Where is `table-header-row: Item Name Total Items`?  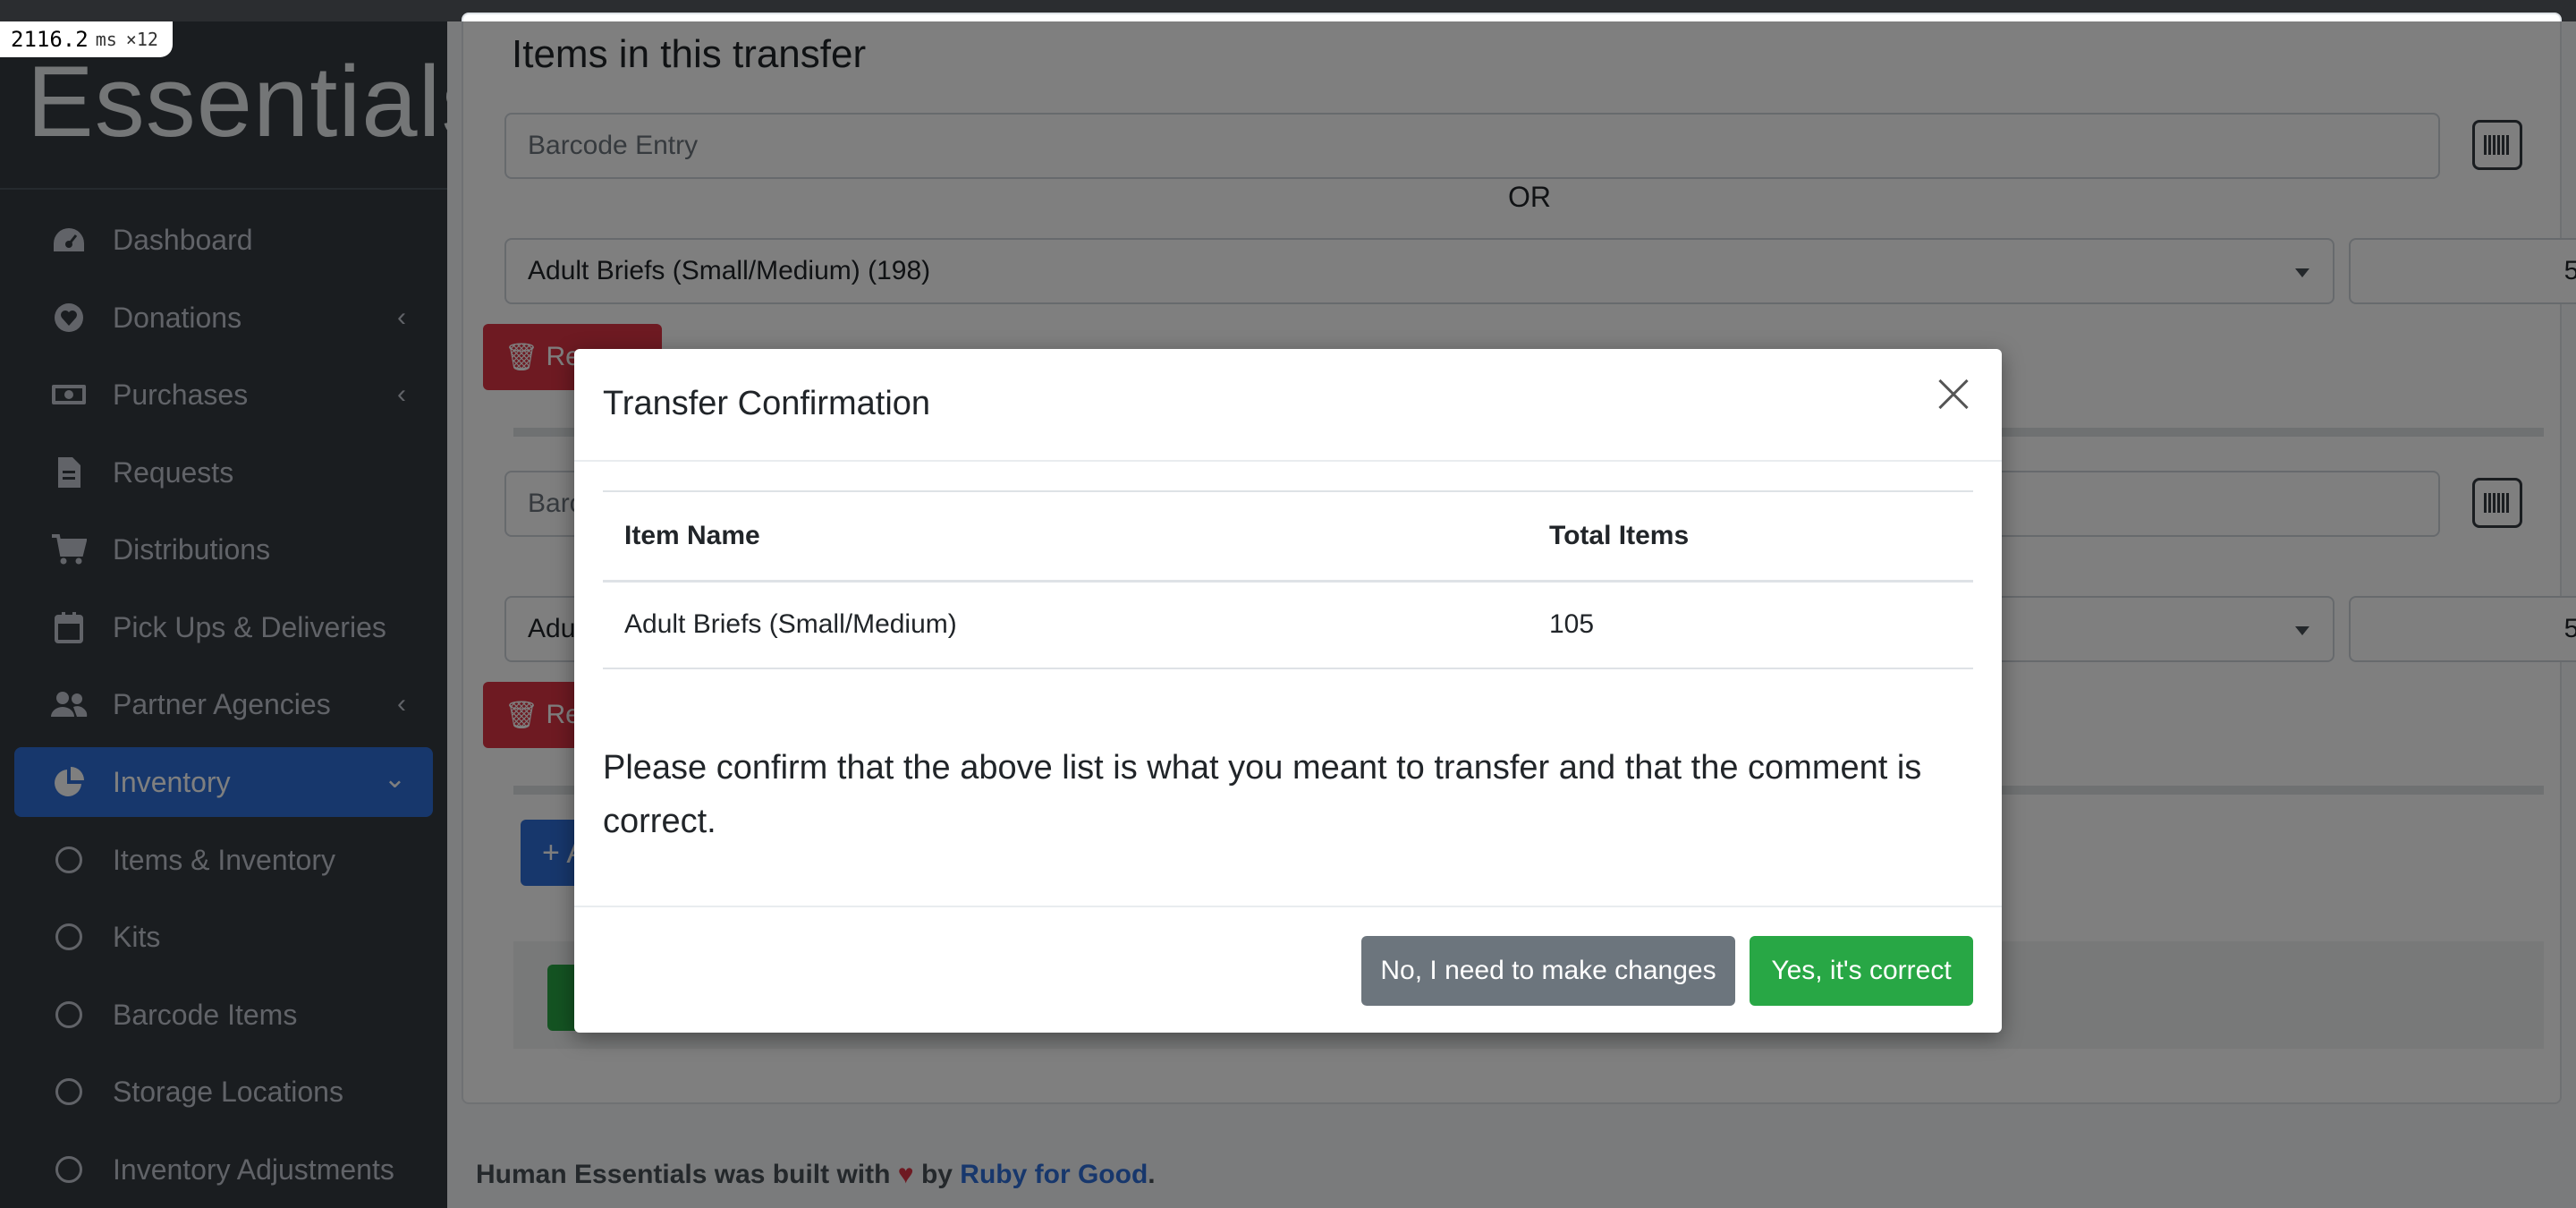
table-header-row: Item Name Total Items is located at coordinates (1288, 536).